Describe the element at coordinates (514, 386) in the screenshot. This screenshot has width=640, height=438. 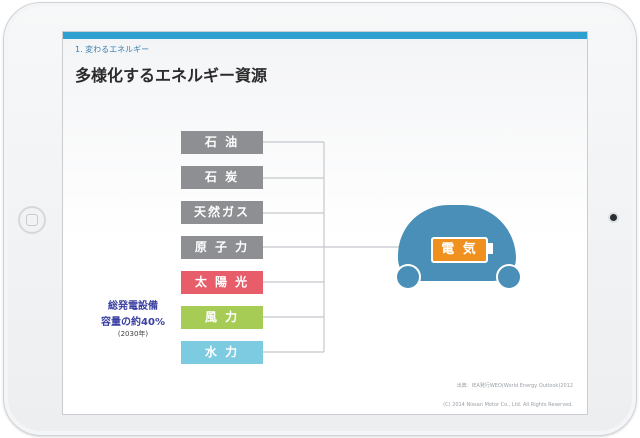
I see `source-note: 出典：IEA発行WEO(World Energy Outlook)2012` at that location.